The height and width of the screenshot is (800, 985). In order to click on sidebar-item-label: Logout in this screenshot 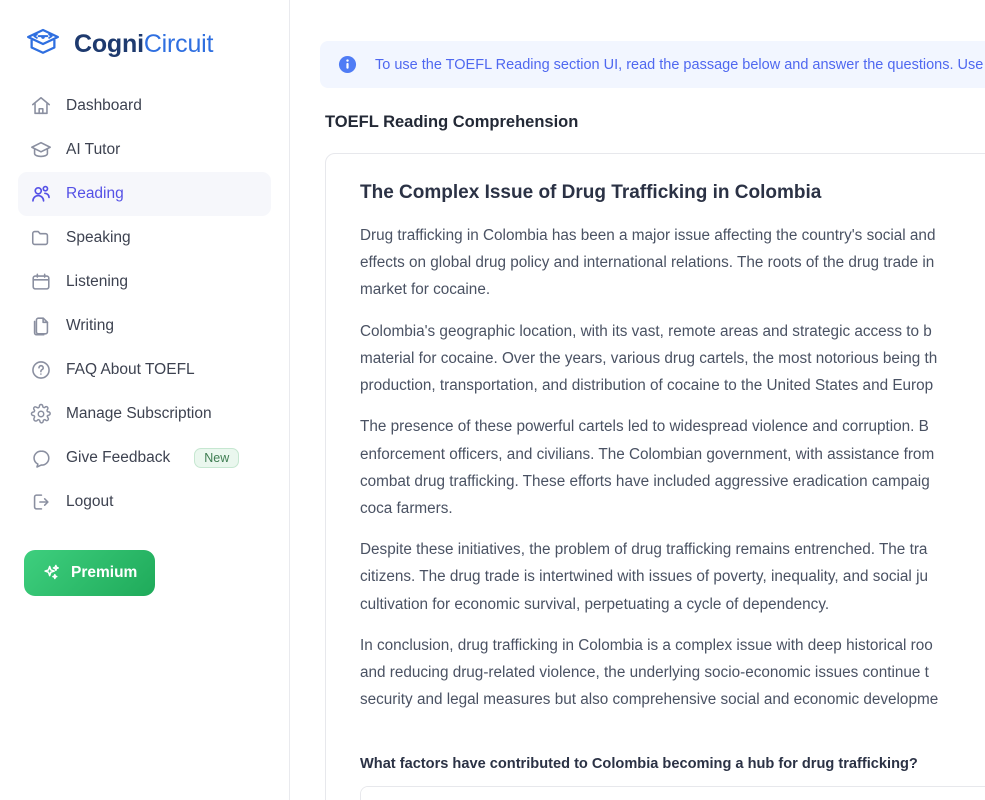, I will do `click(90, 501)`.